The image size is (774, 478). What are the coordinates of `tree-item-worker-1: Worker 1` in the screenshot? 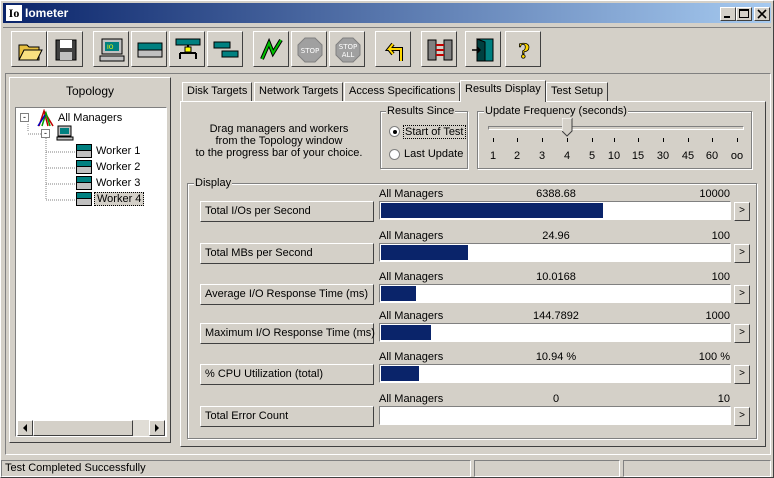 It's located at (118, 151).